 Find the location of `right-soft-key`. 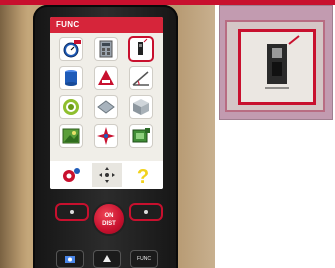

right-soft-key is located at coordinates (146, 212).